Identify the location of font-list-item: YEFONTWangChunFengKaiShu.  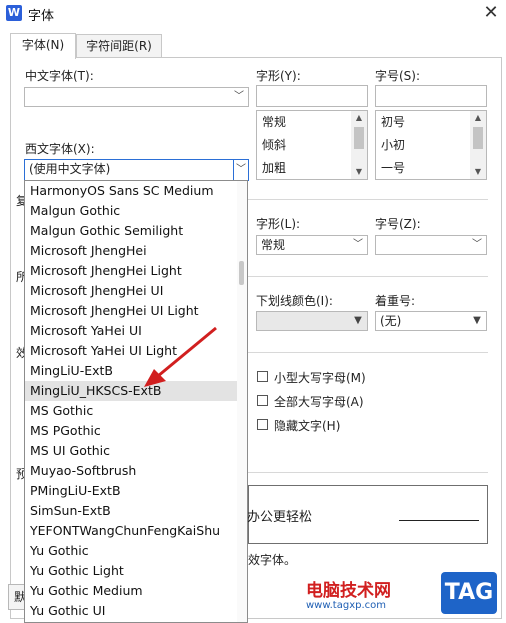
(136, 531).